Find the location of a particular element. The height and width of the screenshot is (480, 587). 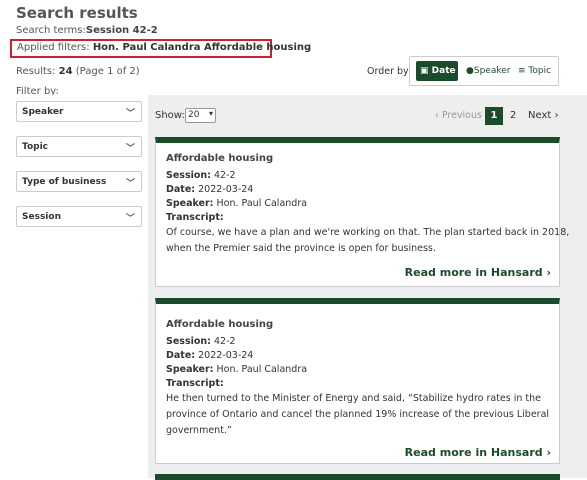

order-by-topic-label: Topic is located at coordinates (540, 71).